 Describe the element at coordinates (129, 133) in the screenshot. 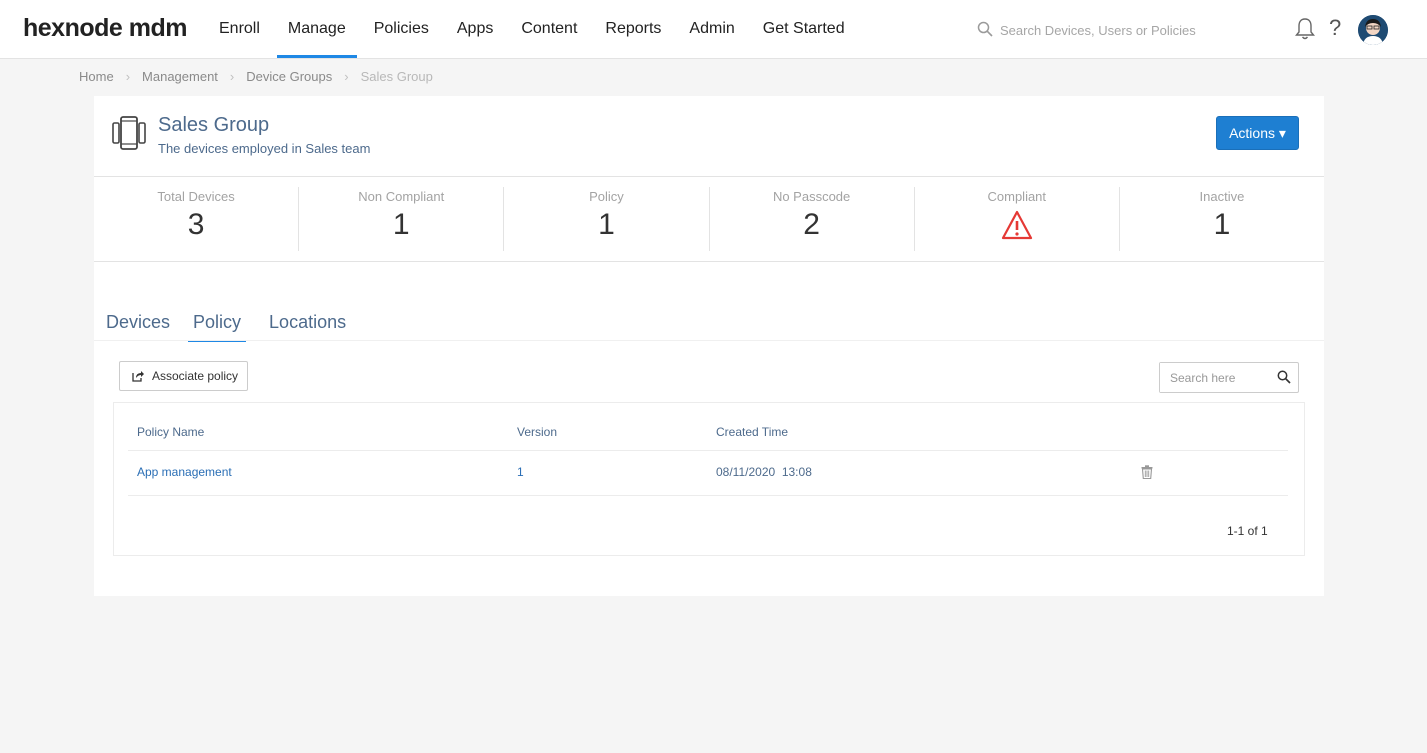

I see `device-group-icon` at that location.